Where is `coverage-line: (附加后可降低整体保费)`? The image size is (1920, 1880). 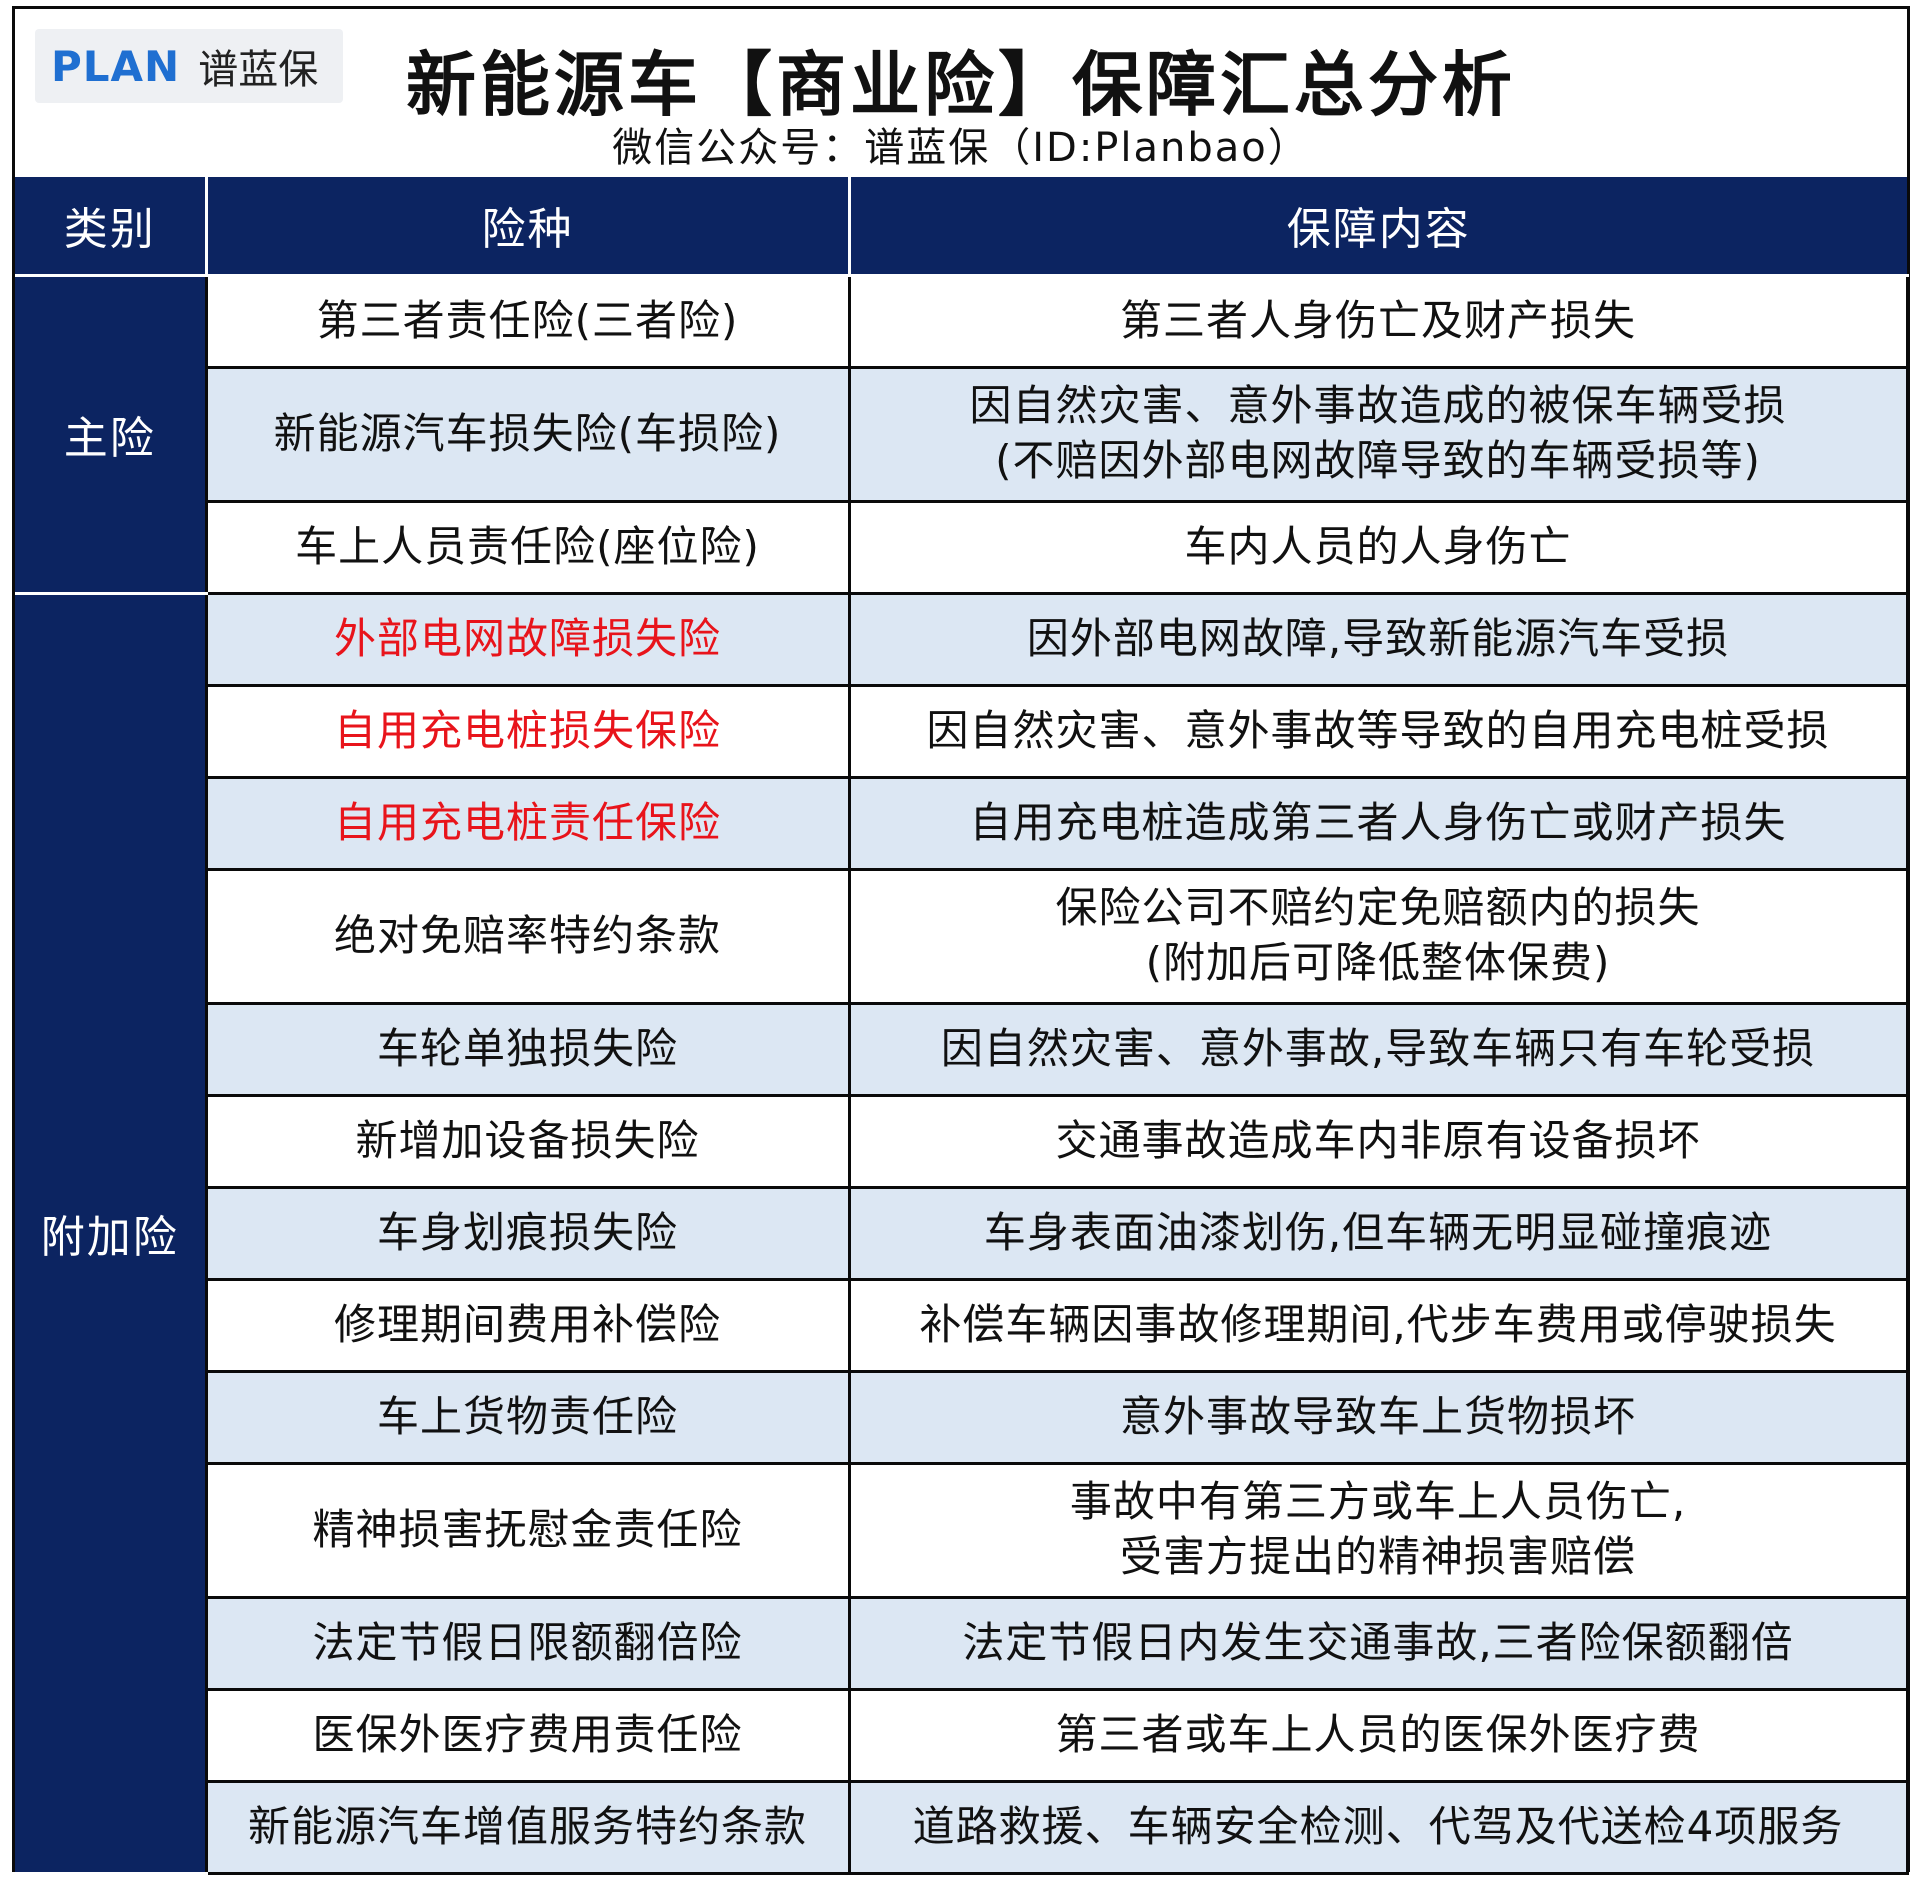 coverage-line: (附加后可降低整体保费) is located at coordinates (1378, 962).